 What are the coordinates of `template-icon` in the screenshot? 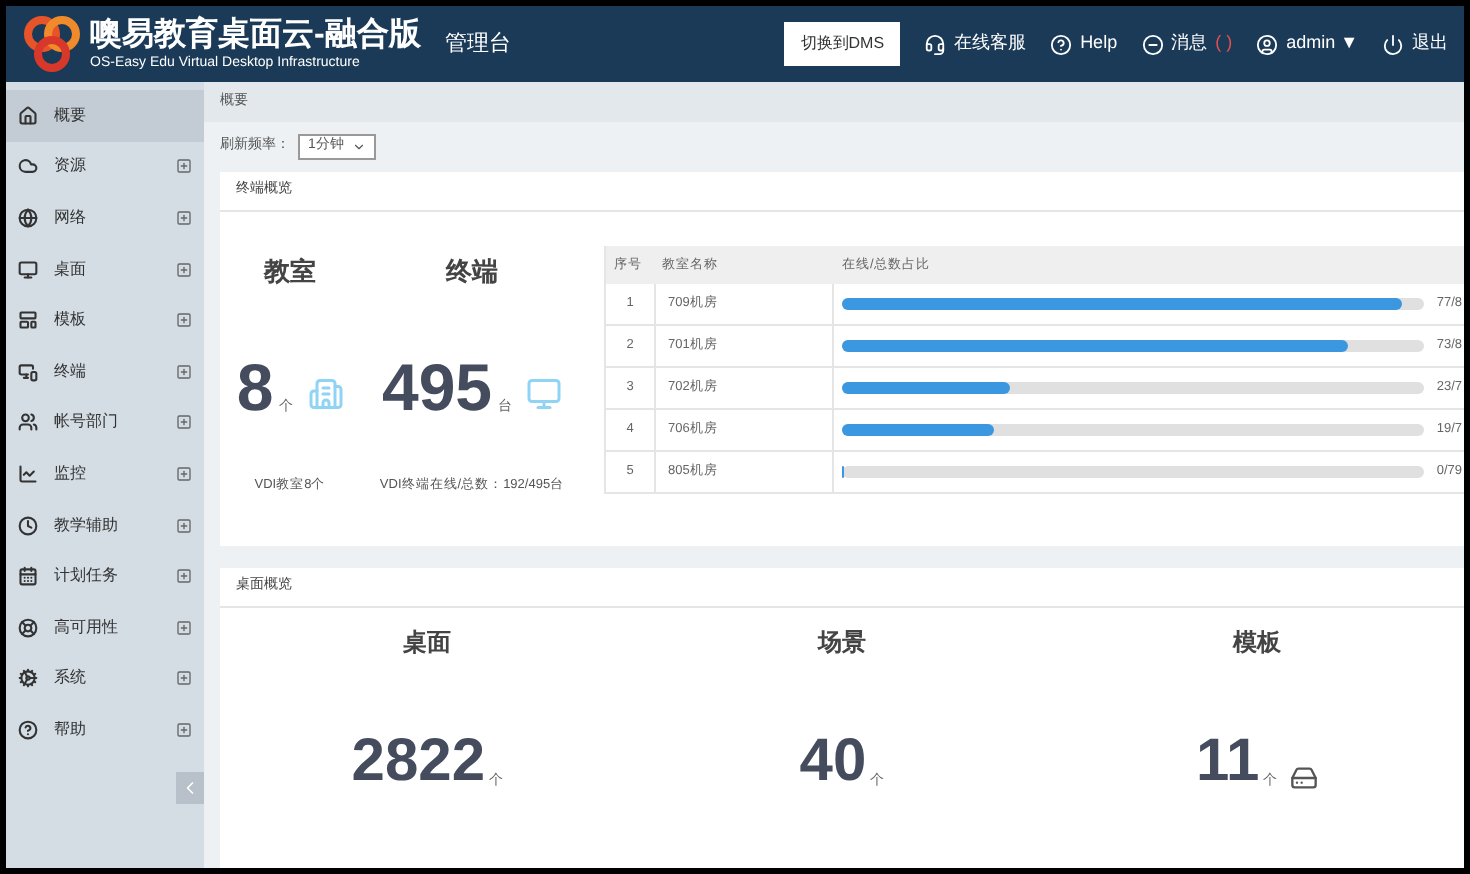 It's located at (28, 320).